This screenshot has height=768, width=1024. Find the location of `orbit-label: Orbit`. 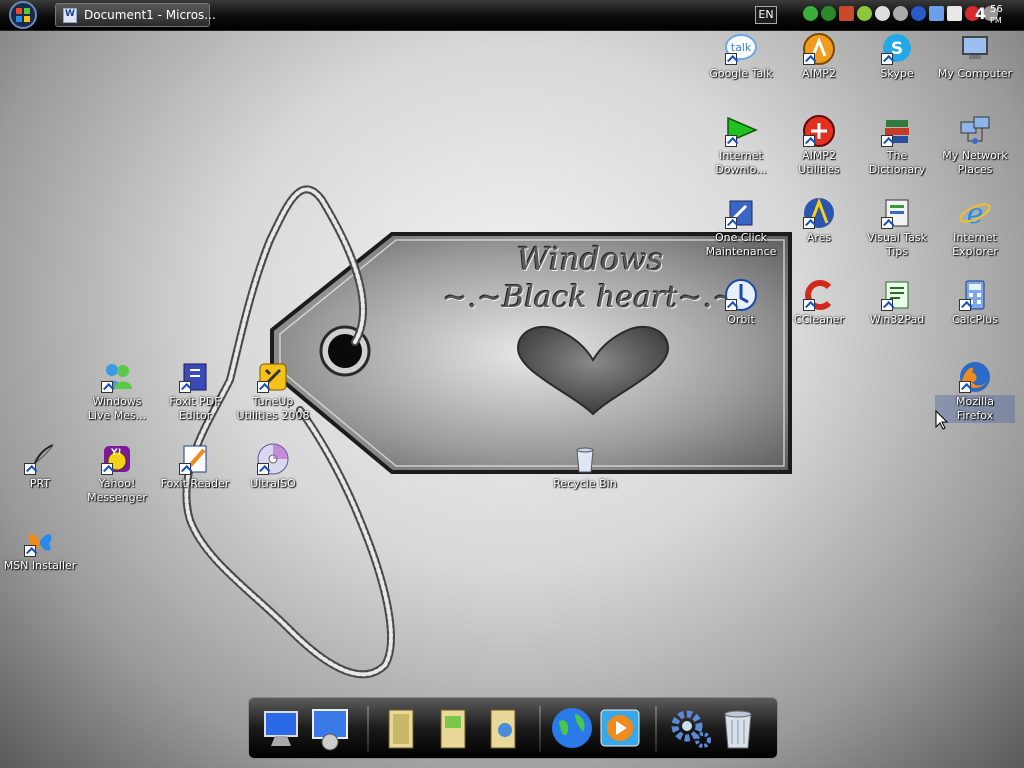

orbit-label: Orbit is located at coordinates (741, 319).